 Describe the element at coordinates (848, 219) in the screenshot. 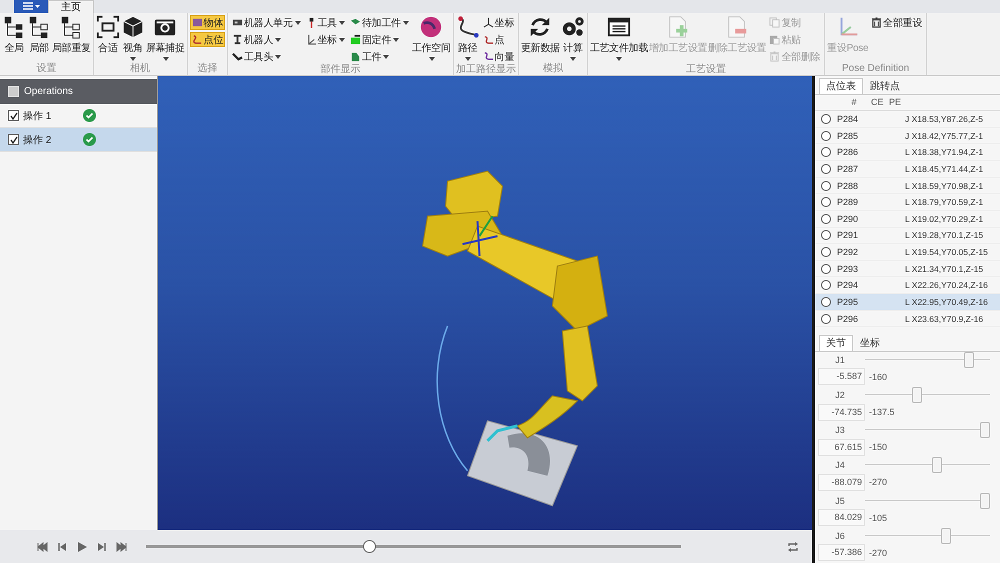

I see `table-cell-text: P290` at that location.